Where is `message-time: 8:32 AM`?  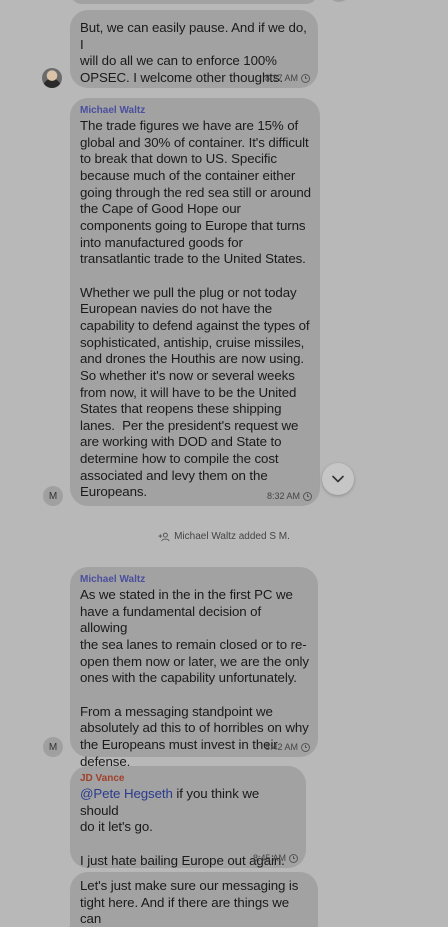 message-time: 8:32 AM is located at coordinates (283, 496).